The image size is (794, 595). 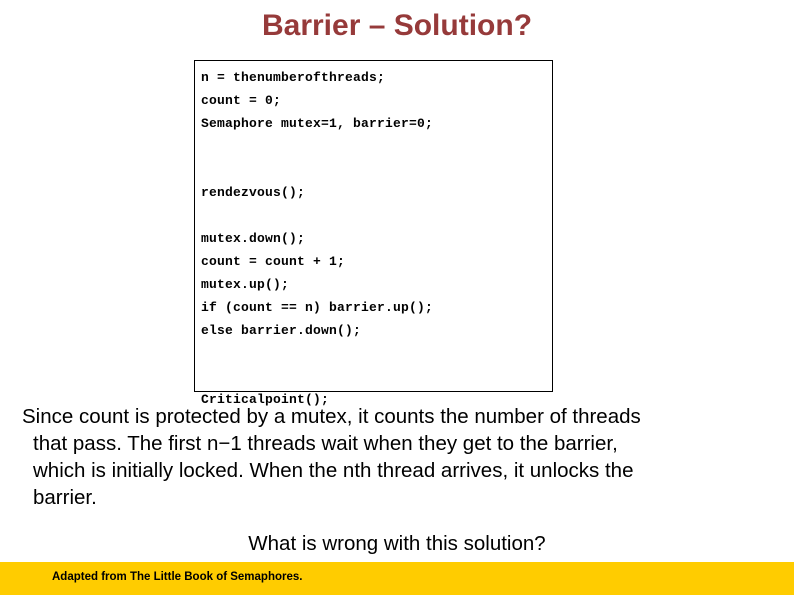 What do you see at coordinates (273, 261) in the screenshot?
I see `code-line: count = count + 1;` at bounding box center [273, 261].